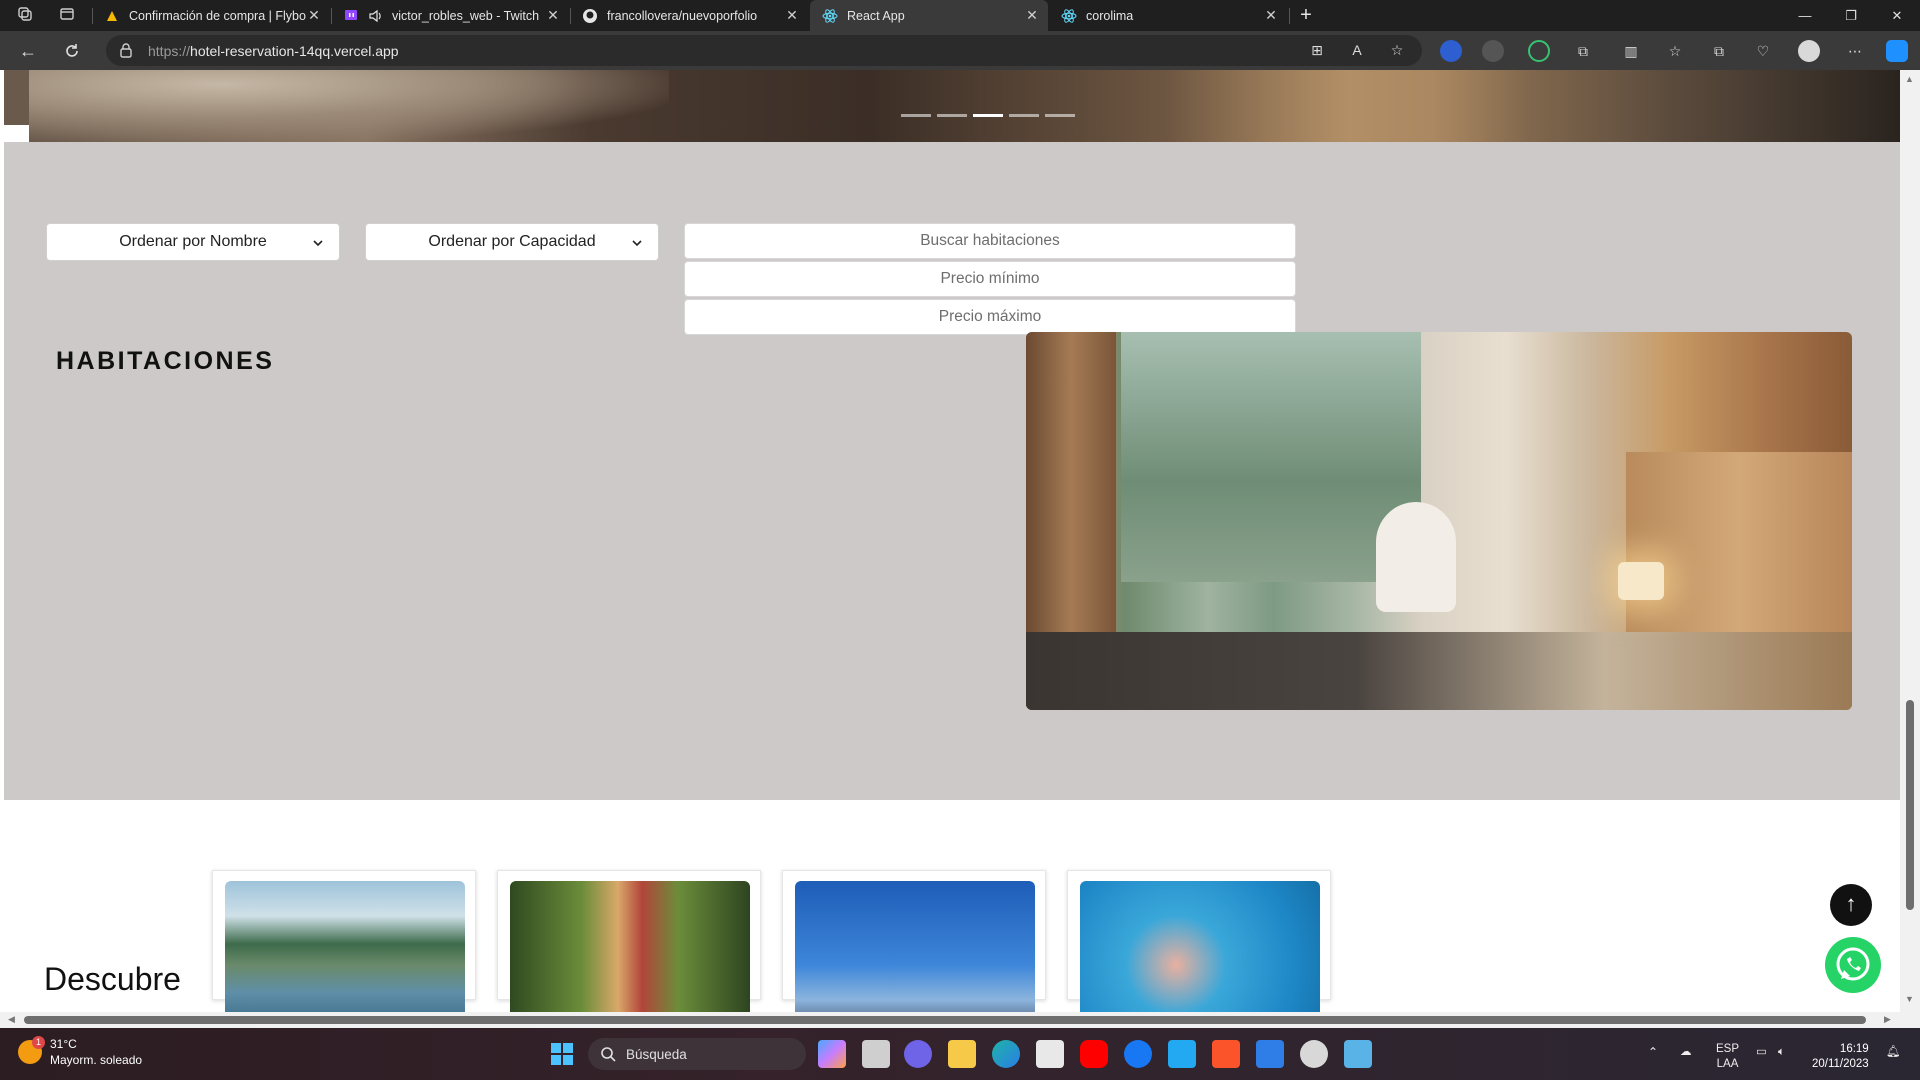 This screenshot has width=1920, height=1080. I want to click on restore-button: ❐, so click(1851, 15).